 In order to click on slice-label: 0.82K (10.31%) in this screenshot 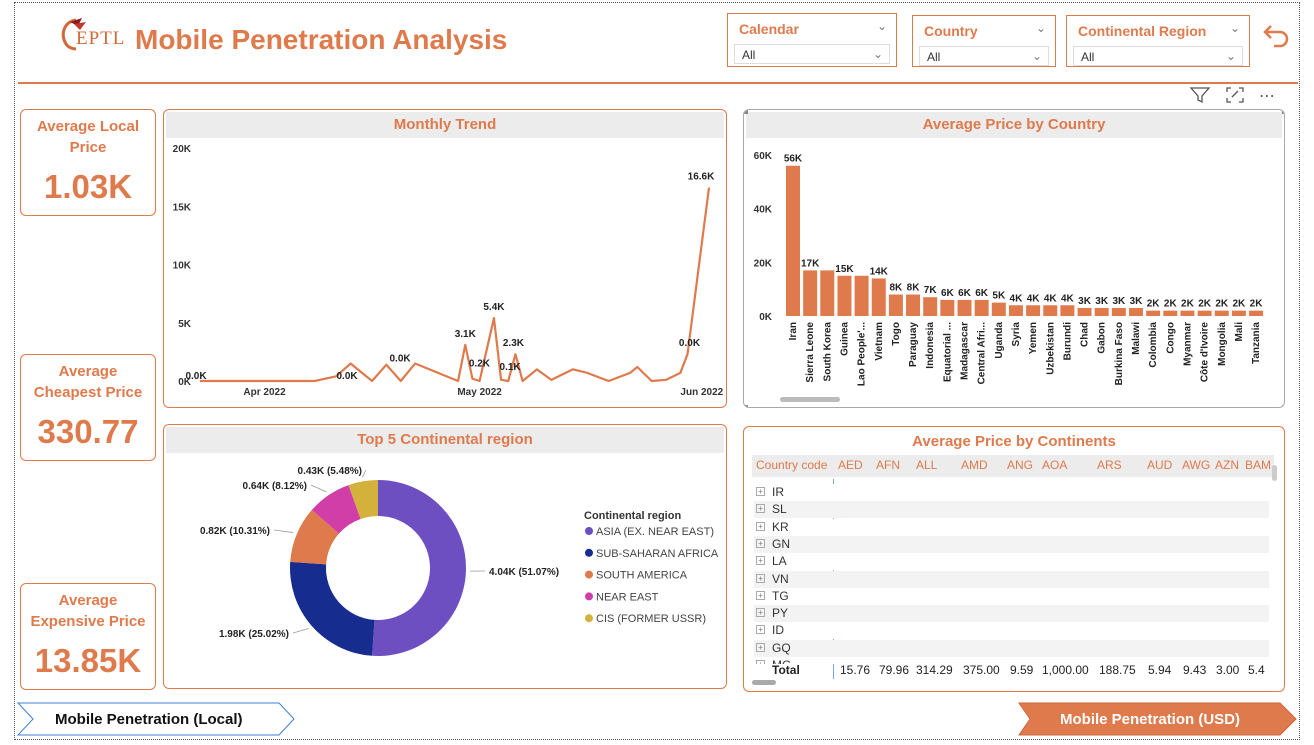, I will do `click(235, 531)`.